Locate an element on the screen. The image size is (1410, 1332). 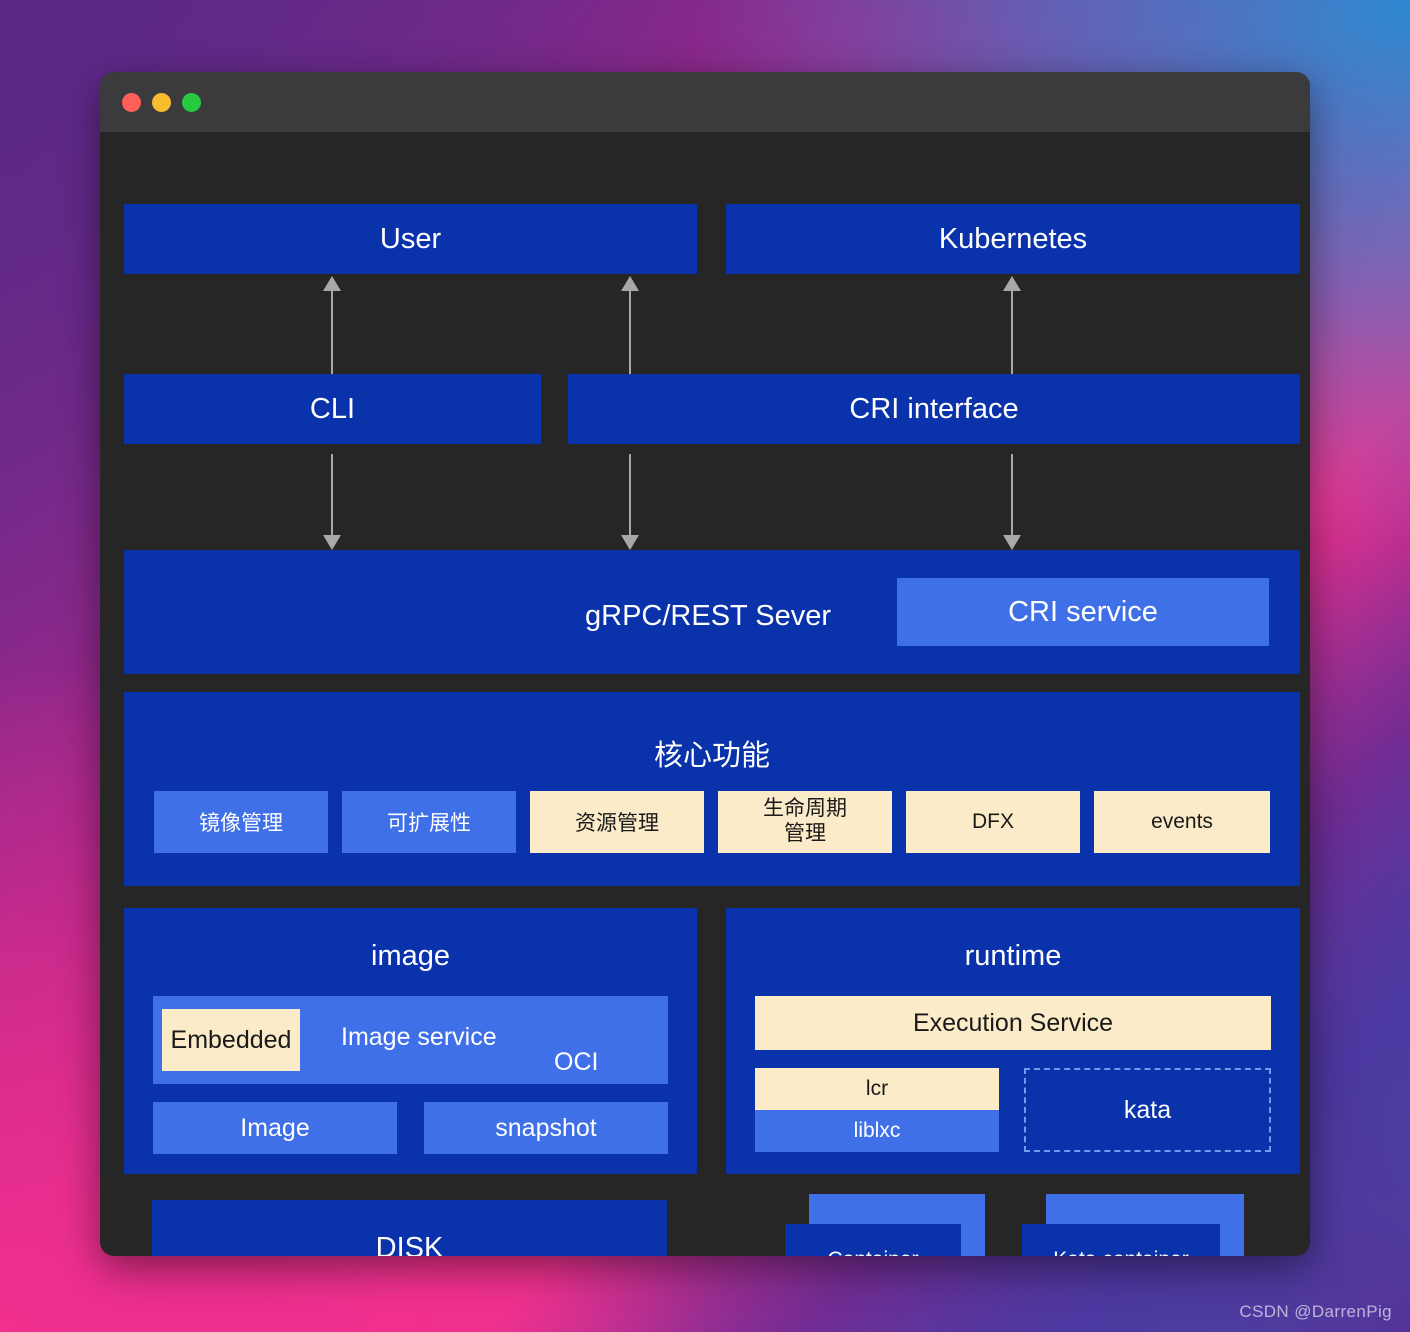
core-item-image-management: 镜像管理 is located at coordinates (241, 822).